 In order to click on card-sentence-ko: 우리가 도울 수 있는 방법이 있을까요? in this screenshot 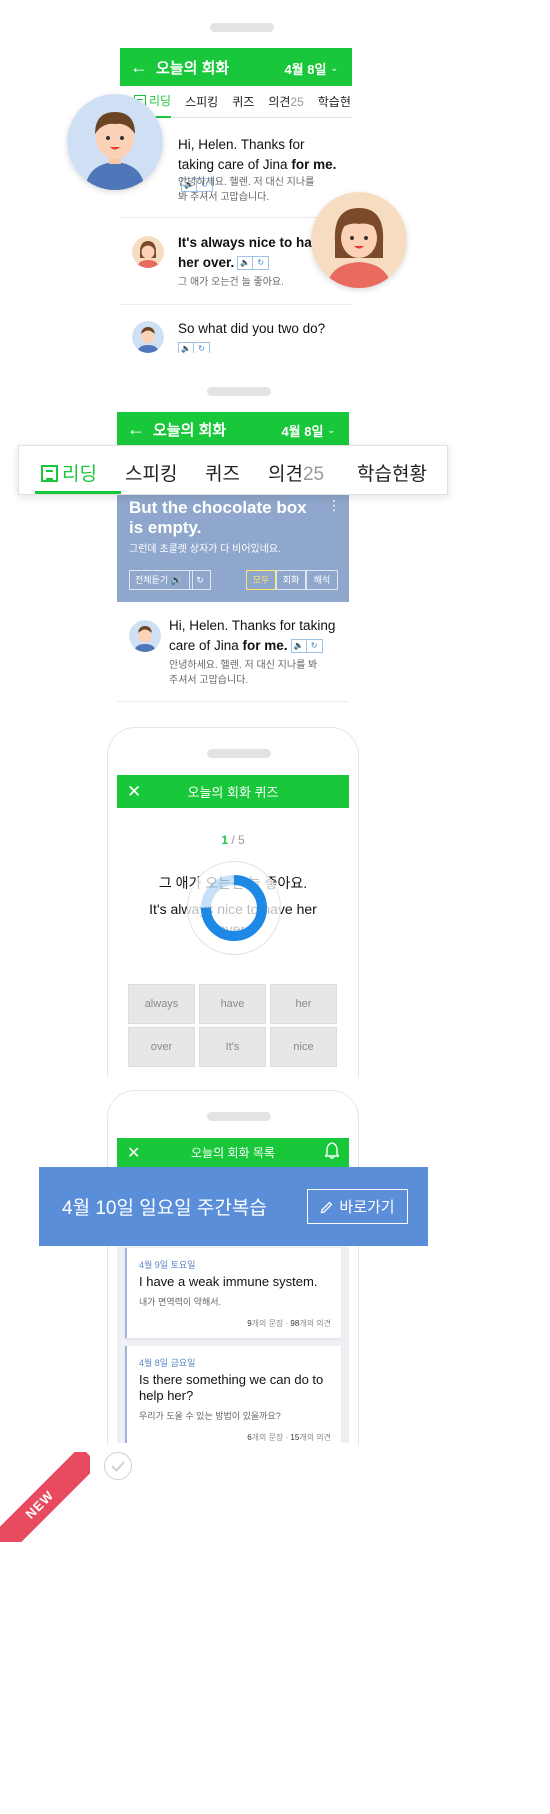, I will do `click(210, 1416)`.